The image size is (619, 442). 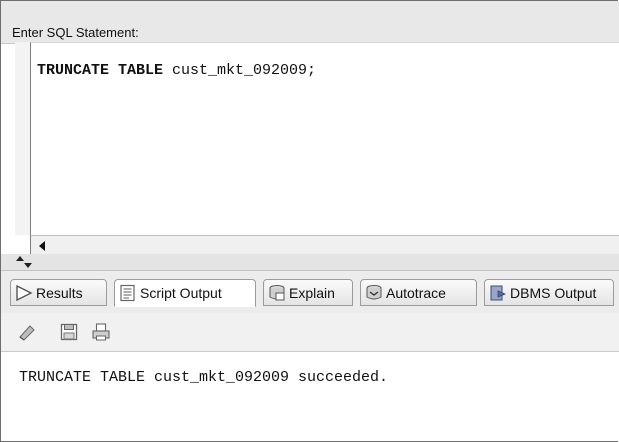 What do you see at coordinates (310, 262) in the screenshot?
I see `panel-splitter` at bounding box center [310, 262].